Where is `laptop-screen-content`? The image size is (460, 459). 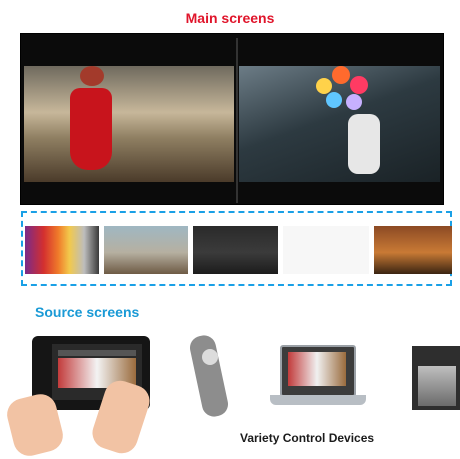 laptop-screen-content is located at coordinates (317, 369).